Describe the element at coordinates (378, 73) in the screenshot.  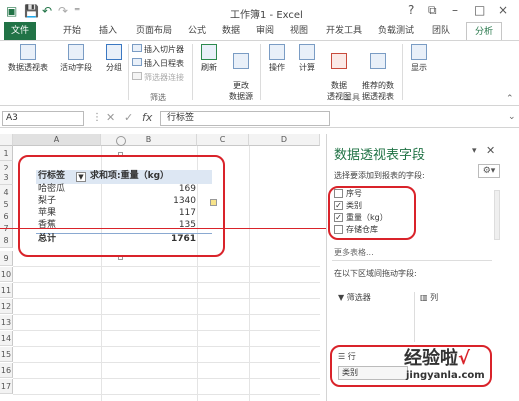
I see `recommended-pivot-button: 推荐的数 据透视表` at that location.